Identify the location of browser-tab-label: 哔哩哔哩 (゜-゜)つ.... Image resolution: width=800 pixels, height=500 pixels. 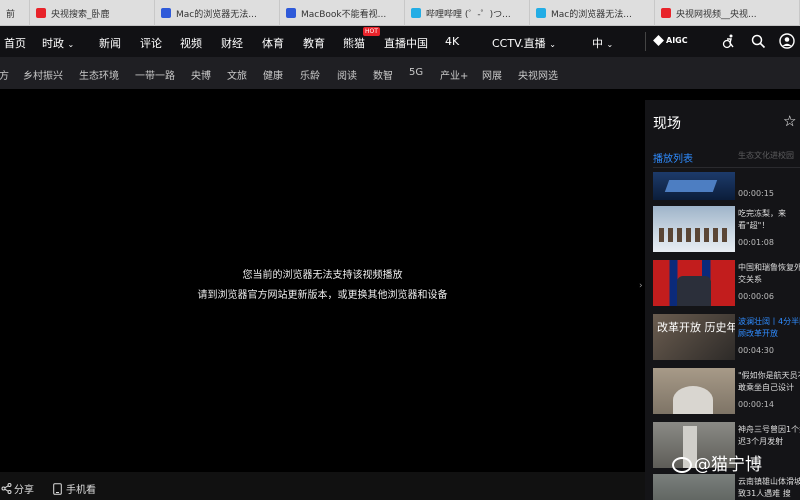
(468, 14).